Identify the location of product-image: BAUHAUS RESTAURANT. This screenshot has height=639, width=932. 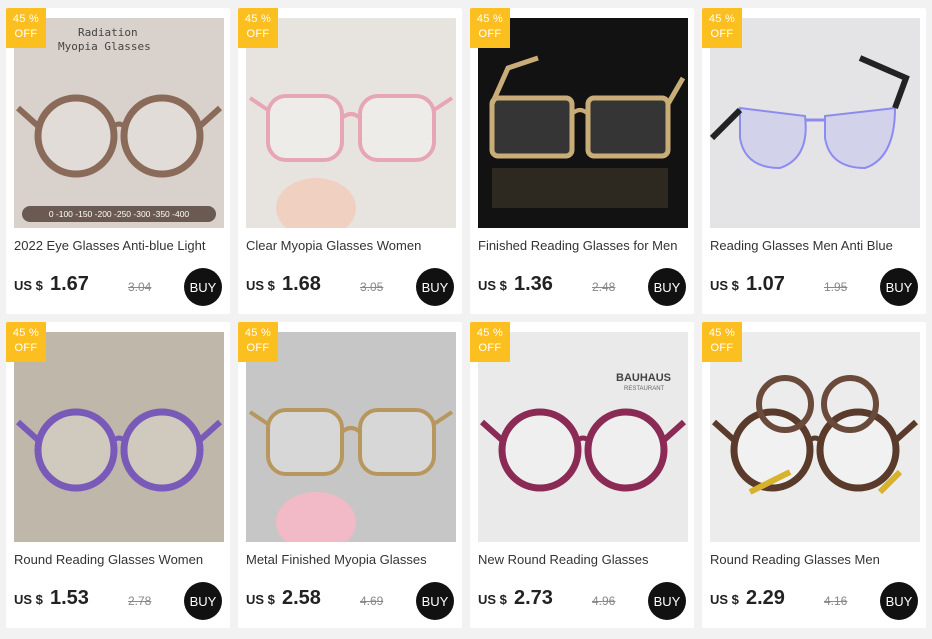
(583, 437).